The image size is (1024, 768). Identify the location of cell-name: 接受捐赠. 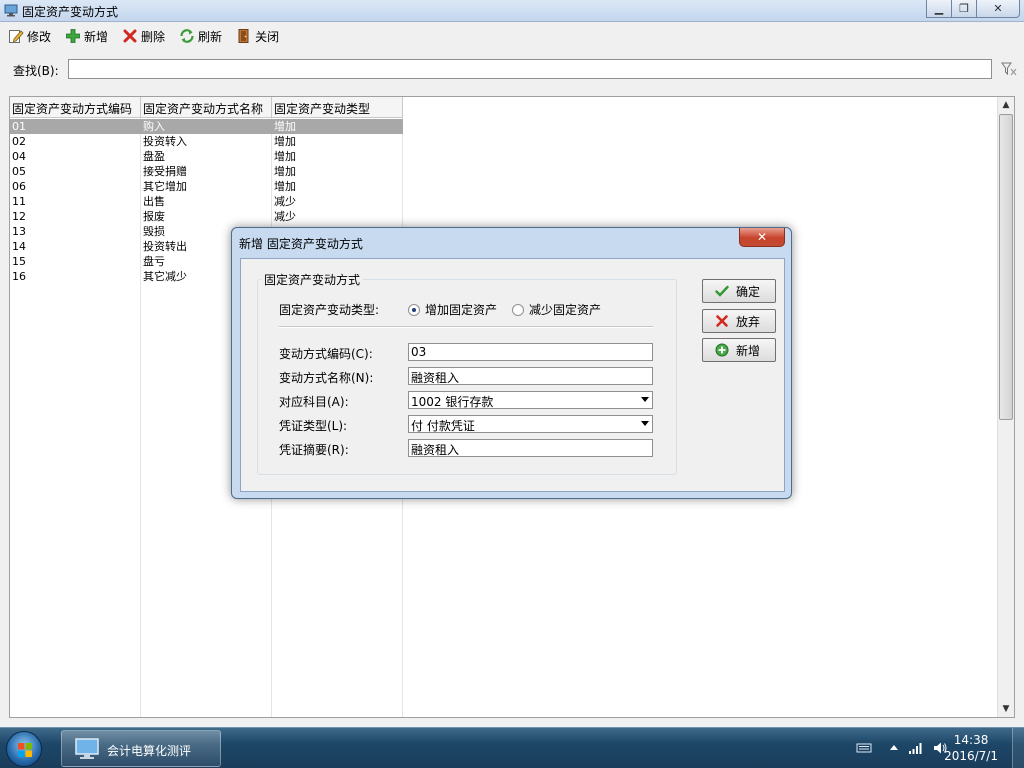
(165, 171).